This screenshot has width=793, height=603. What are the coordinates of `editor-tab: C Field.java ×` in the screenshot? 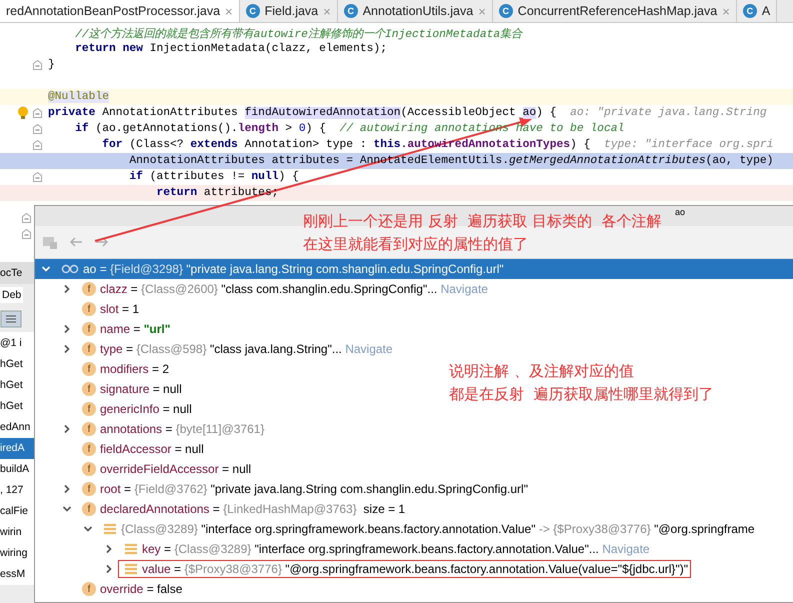 It's located at (289, 11).